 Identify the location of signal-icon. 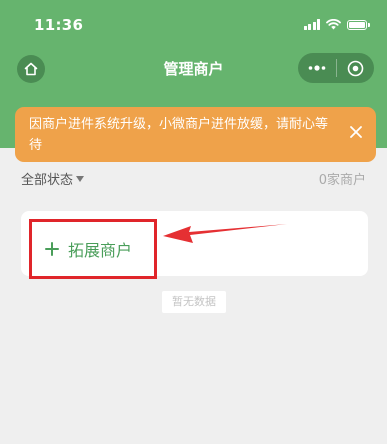
(311, 24).